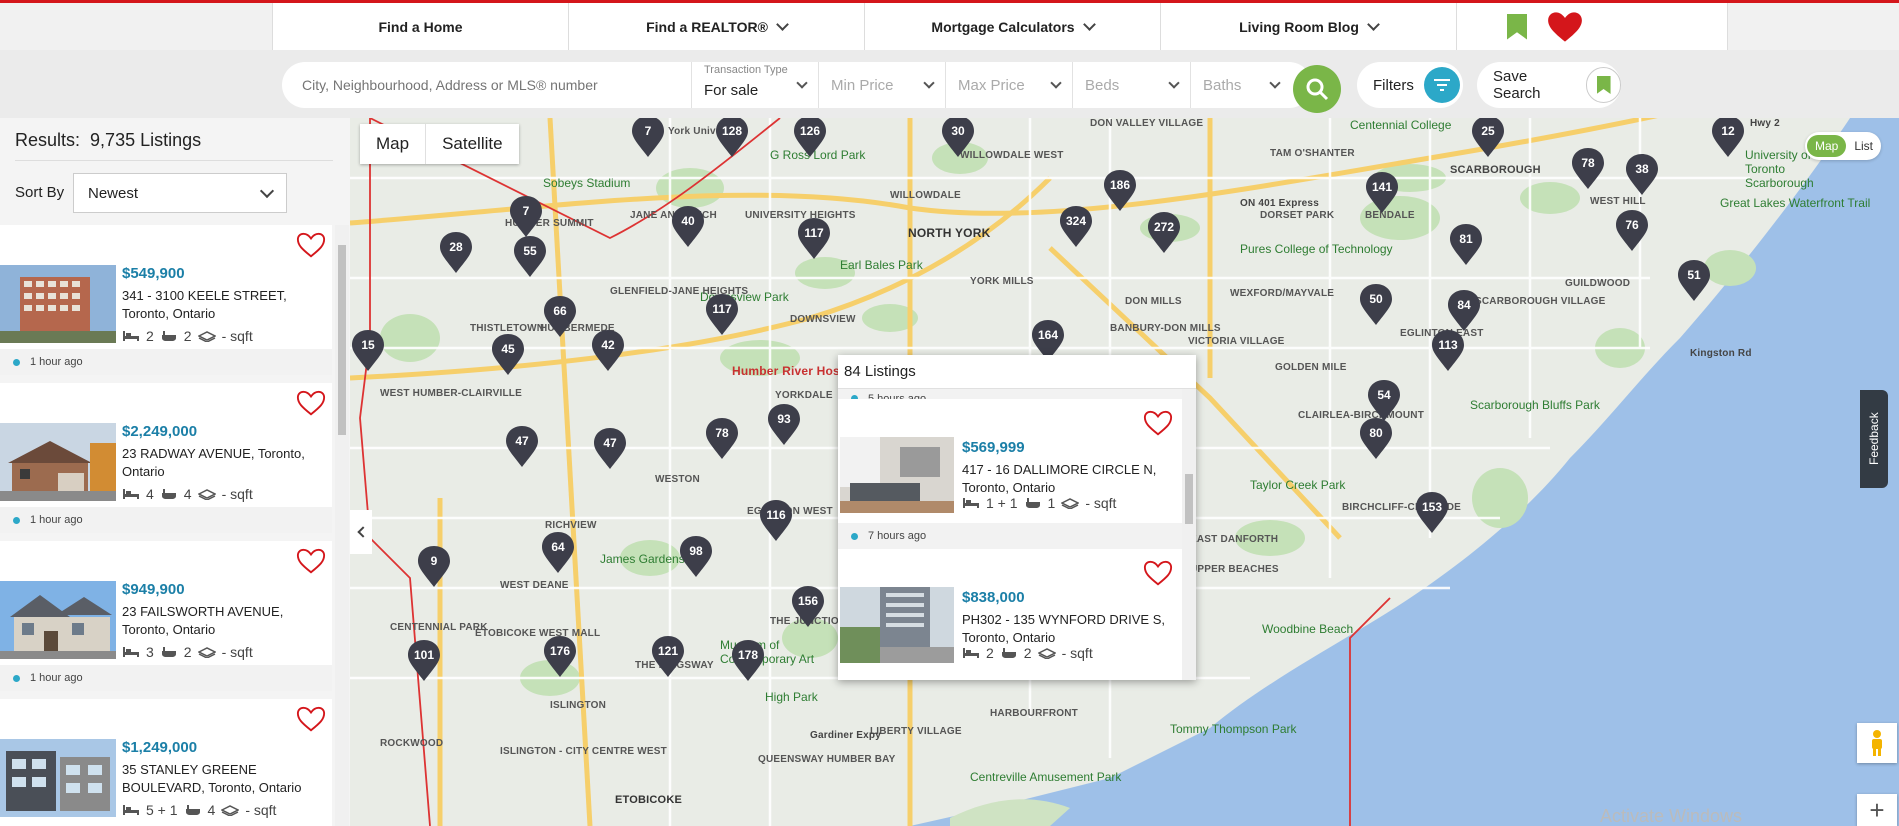 The width and height of the screenshot is (1899, 826). Describe the element at coordinates (1565, 27) in the screenshot. I see `heart-icon` at that location.